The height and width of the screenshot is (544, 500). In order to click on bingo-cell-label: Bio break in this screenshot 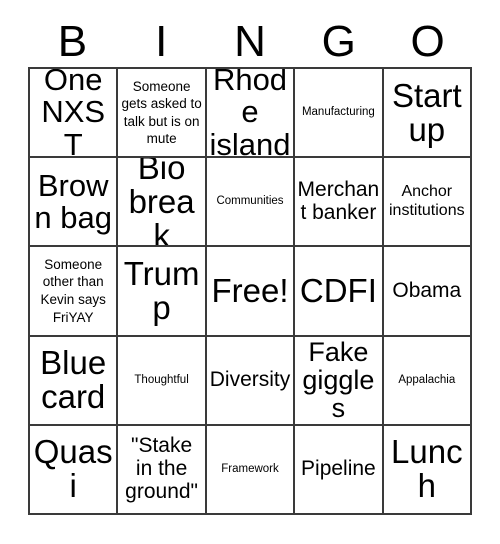, I will do `click(161, 203)`.